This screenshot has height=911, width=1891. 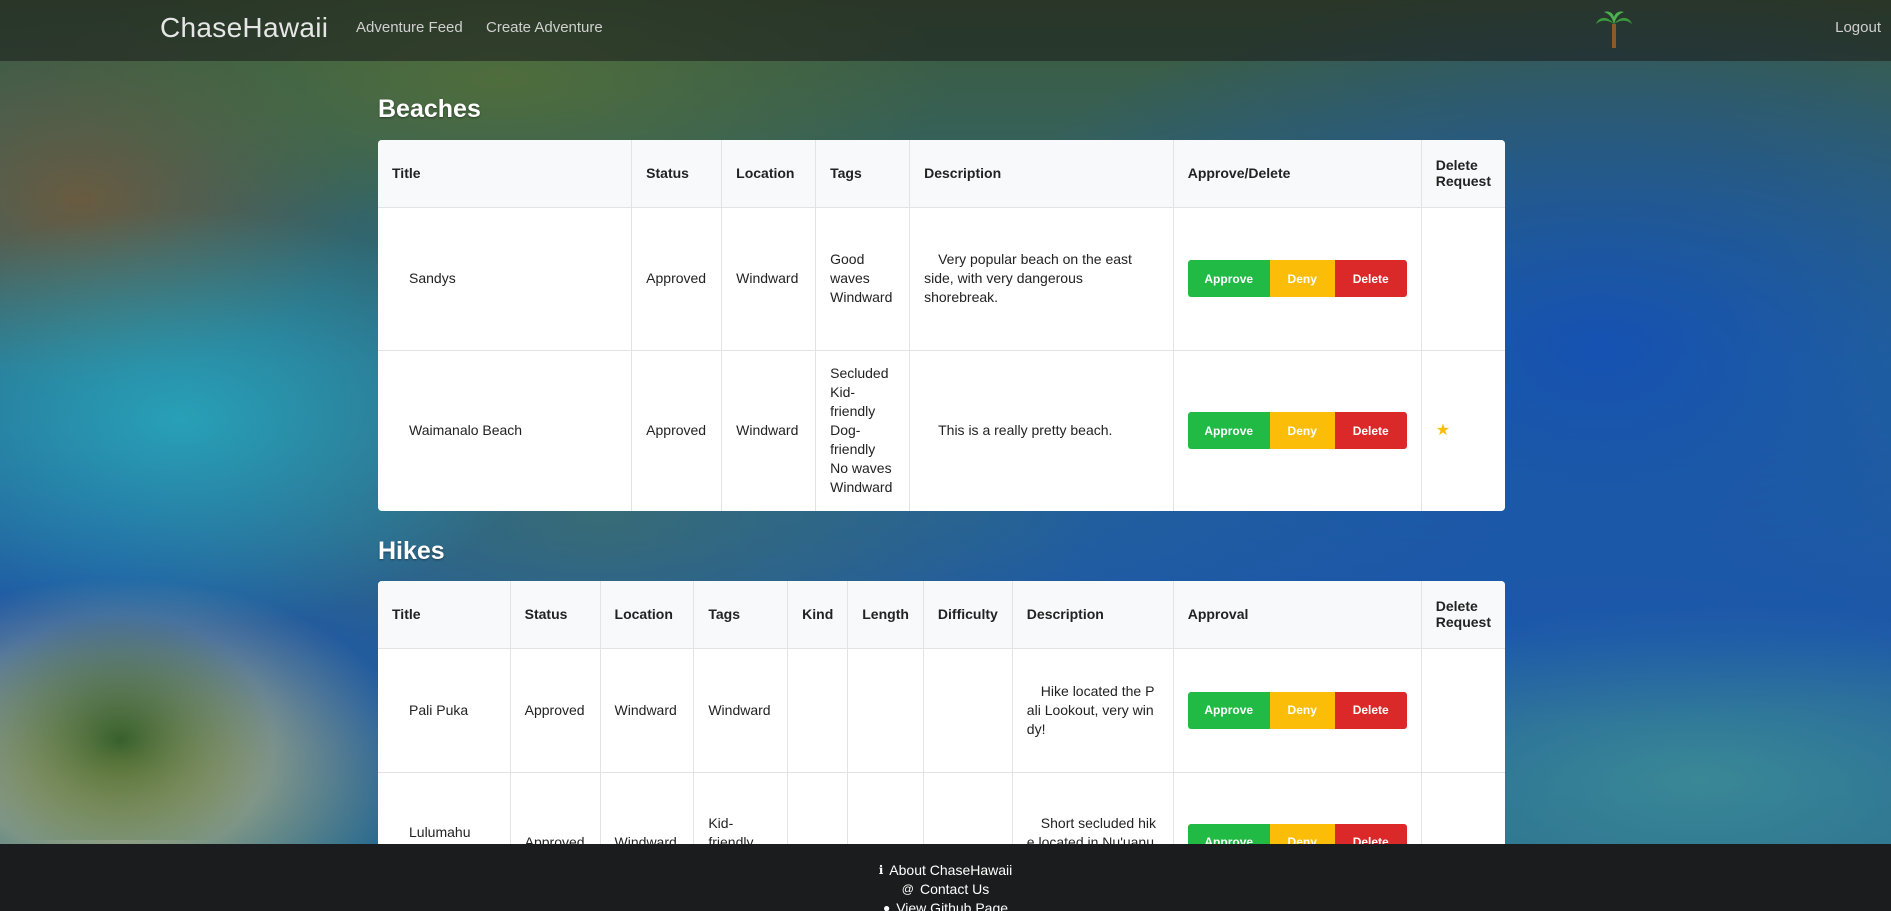 I want to click on footer-contact: @ Contact Us, so click(x=945, y=889).